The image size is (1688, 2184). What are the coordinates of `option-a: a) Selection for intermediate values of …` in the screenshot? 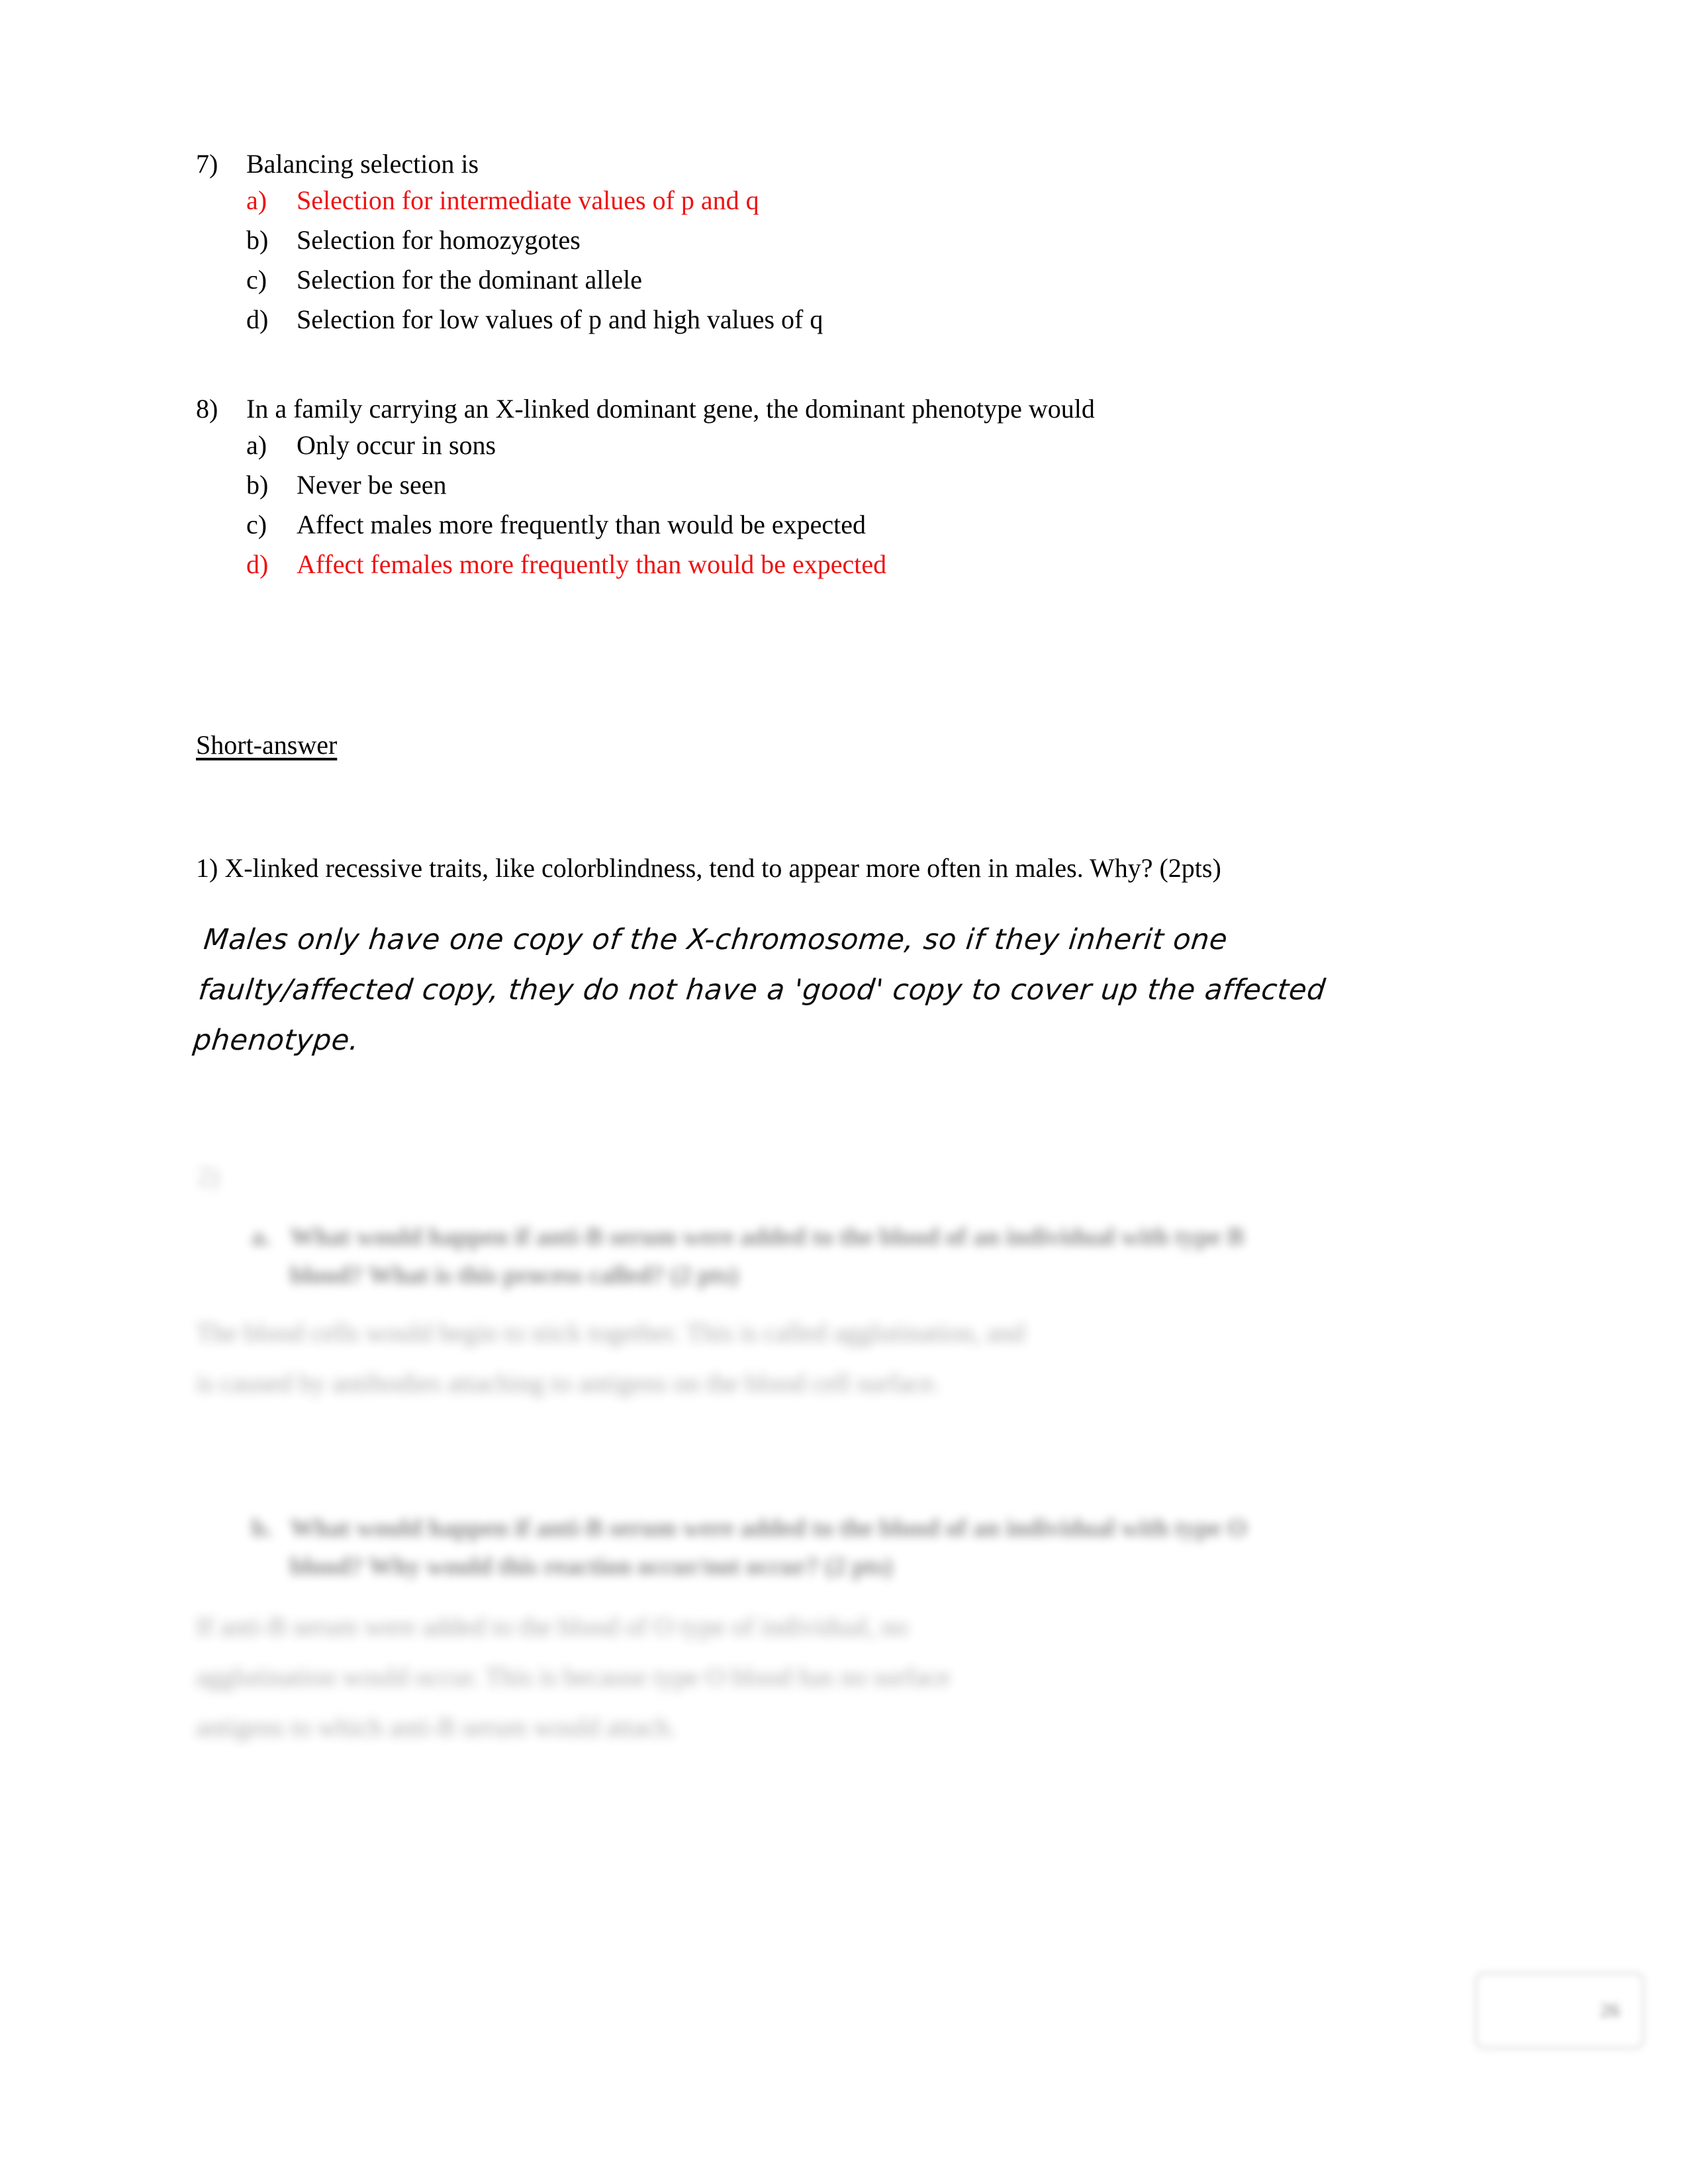 It's located at (509, 200).